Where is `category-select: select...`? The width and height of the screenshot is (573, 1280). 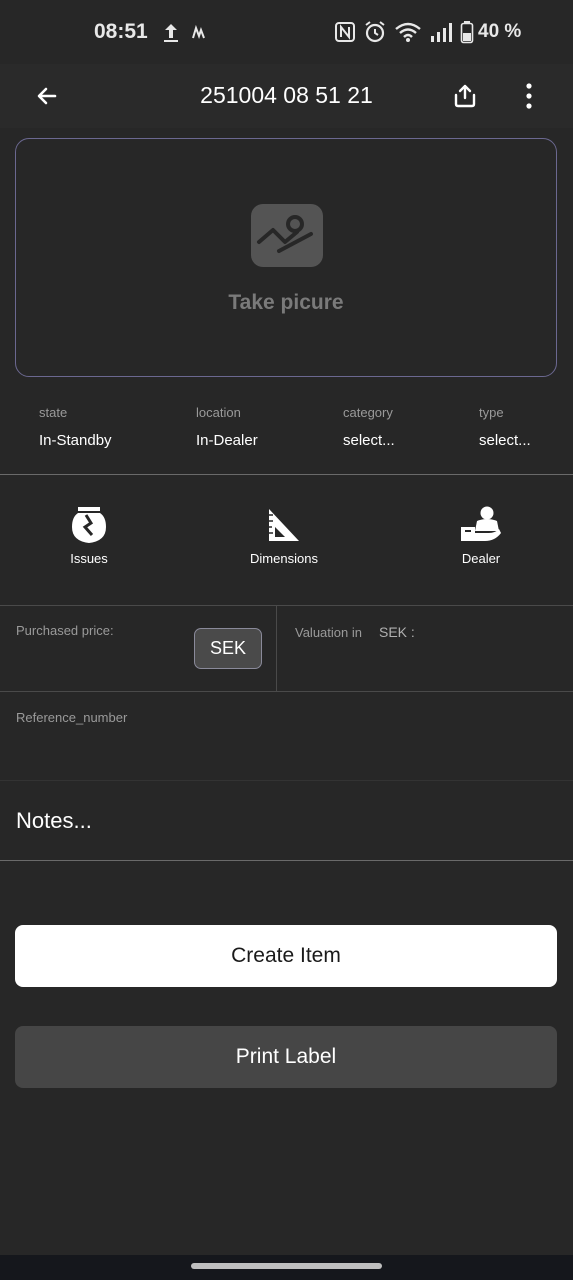 category-select: select... is located at coordinates (369, 440).